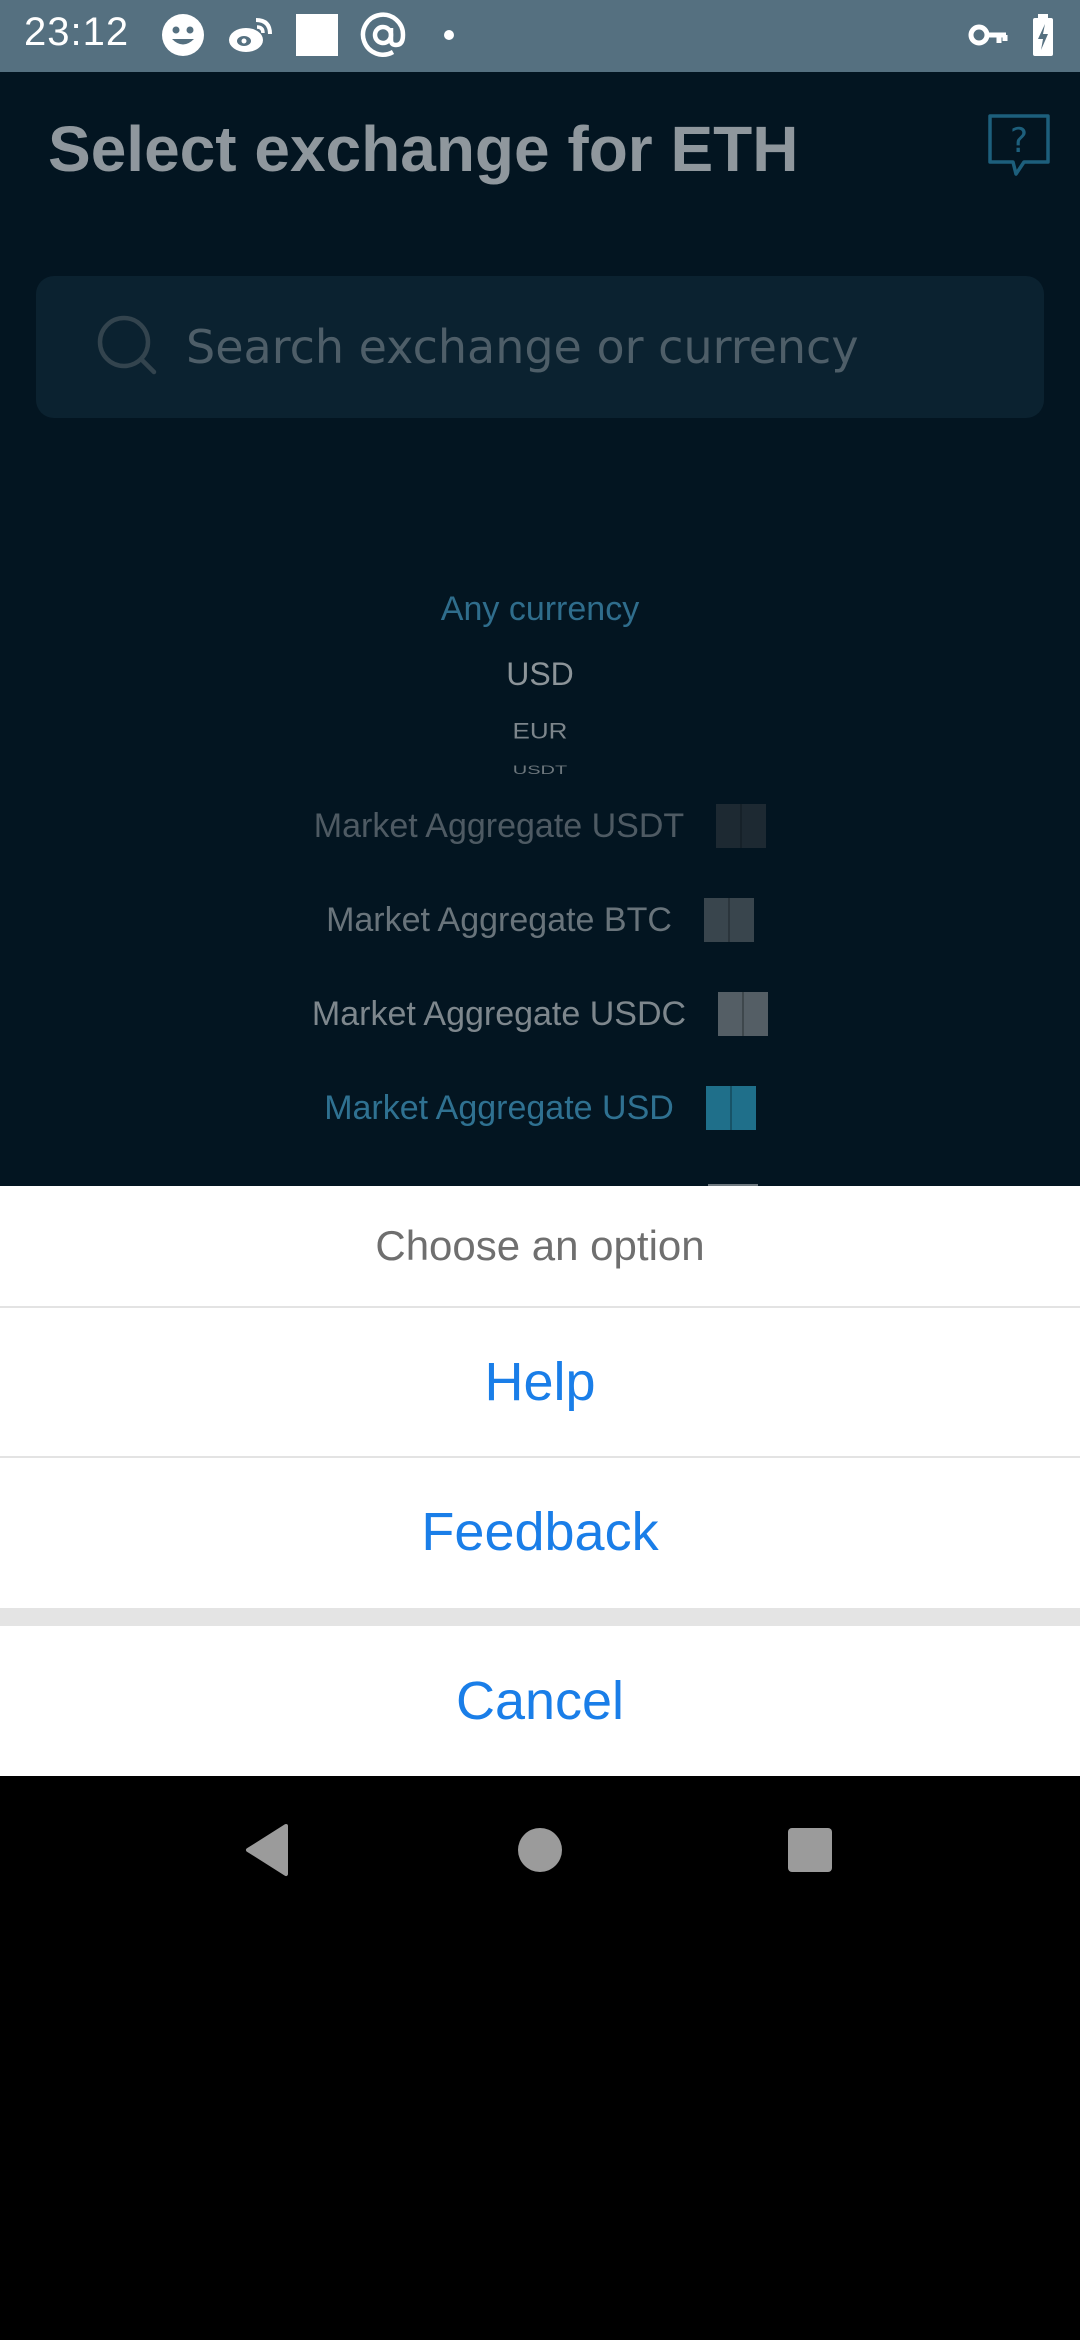  I want to click on market-row: Market Aggregate USDT, so click(540, 826).